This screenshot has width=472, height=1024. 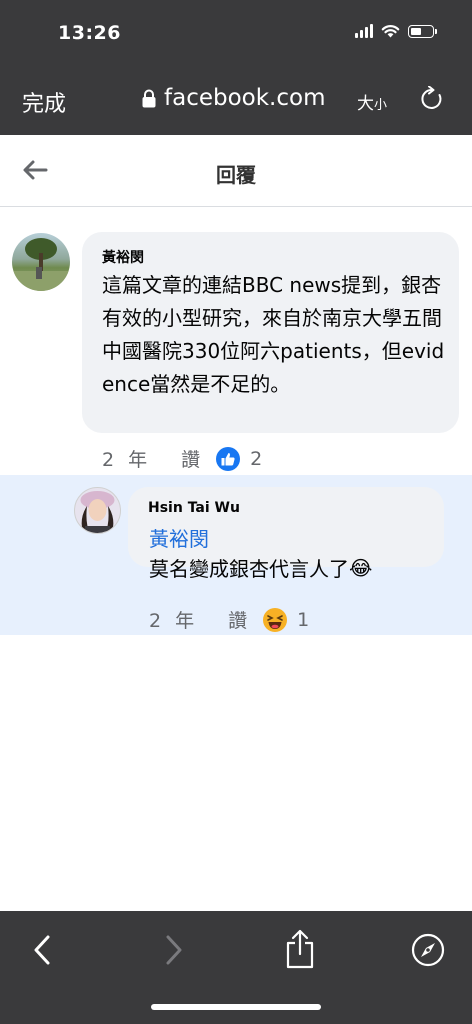 I want to click on compass-icon, so click(x=428, y=952).